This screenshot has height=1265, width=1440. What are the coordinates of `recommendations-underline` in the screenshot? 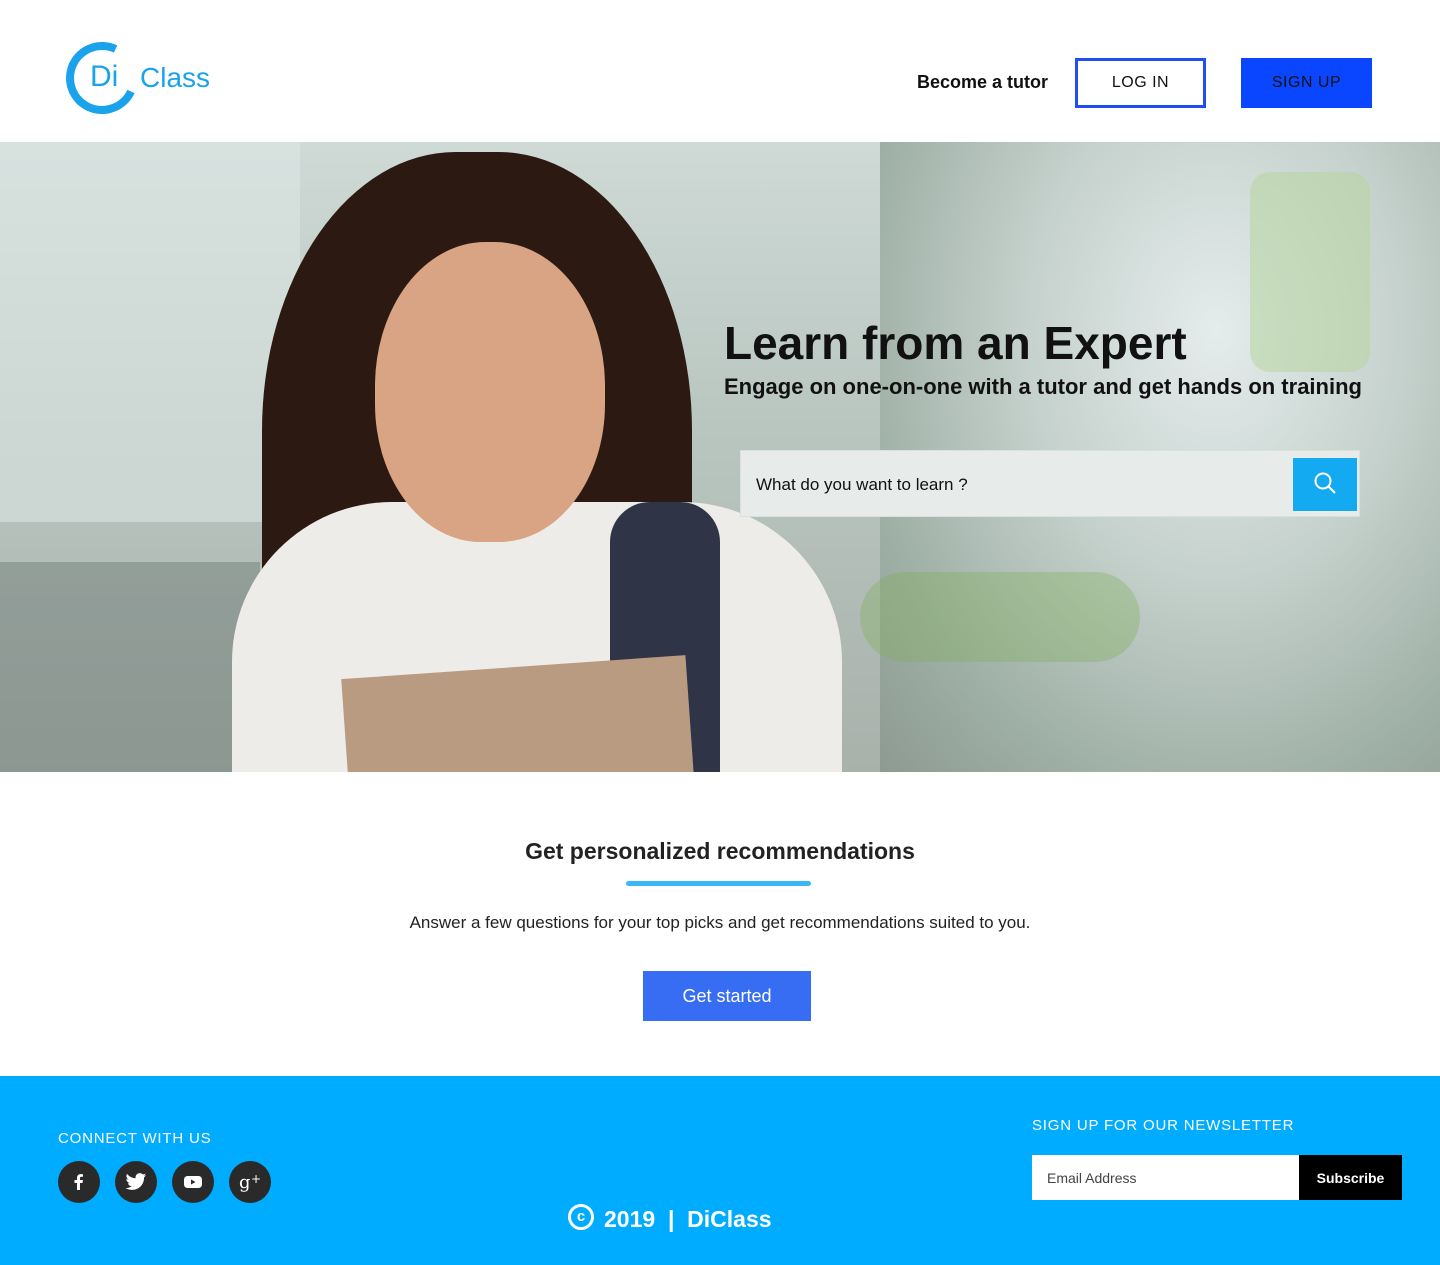 It's located at (718, 883).